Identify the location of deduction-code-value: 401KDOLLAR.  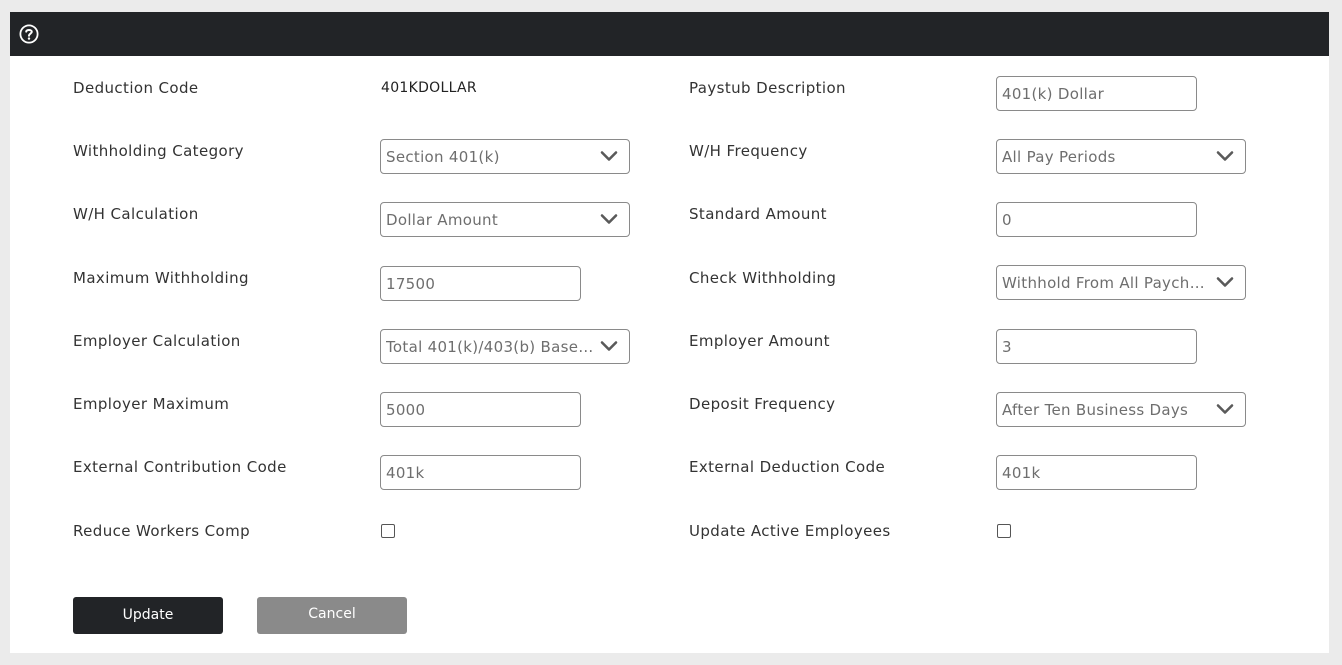
(429, 88).